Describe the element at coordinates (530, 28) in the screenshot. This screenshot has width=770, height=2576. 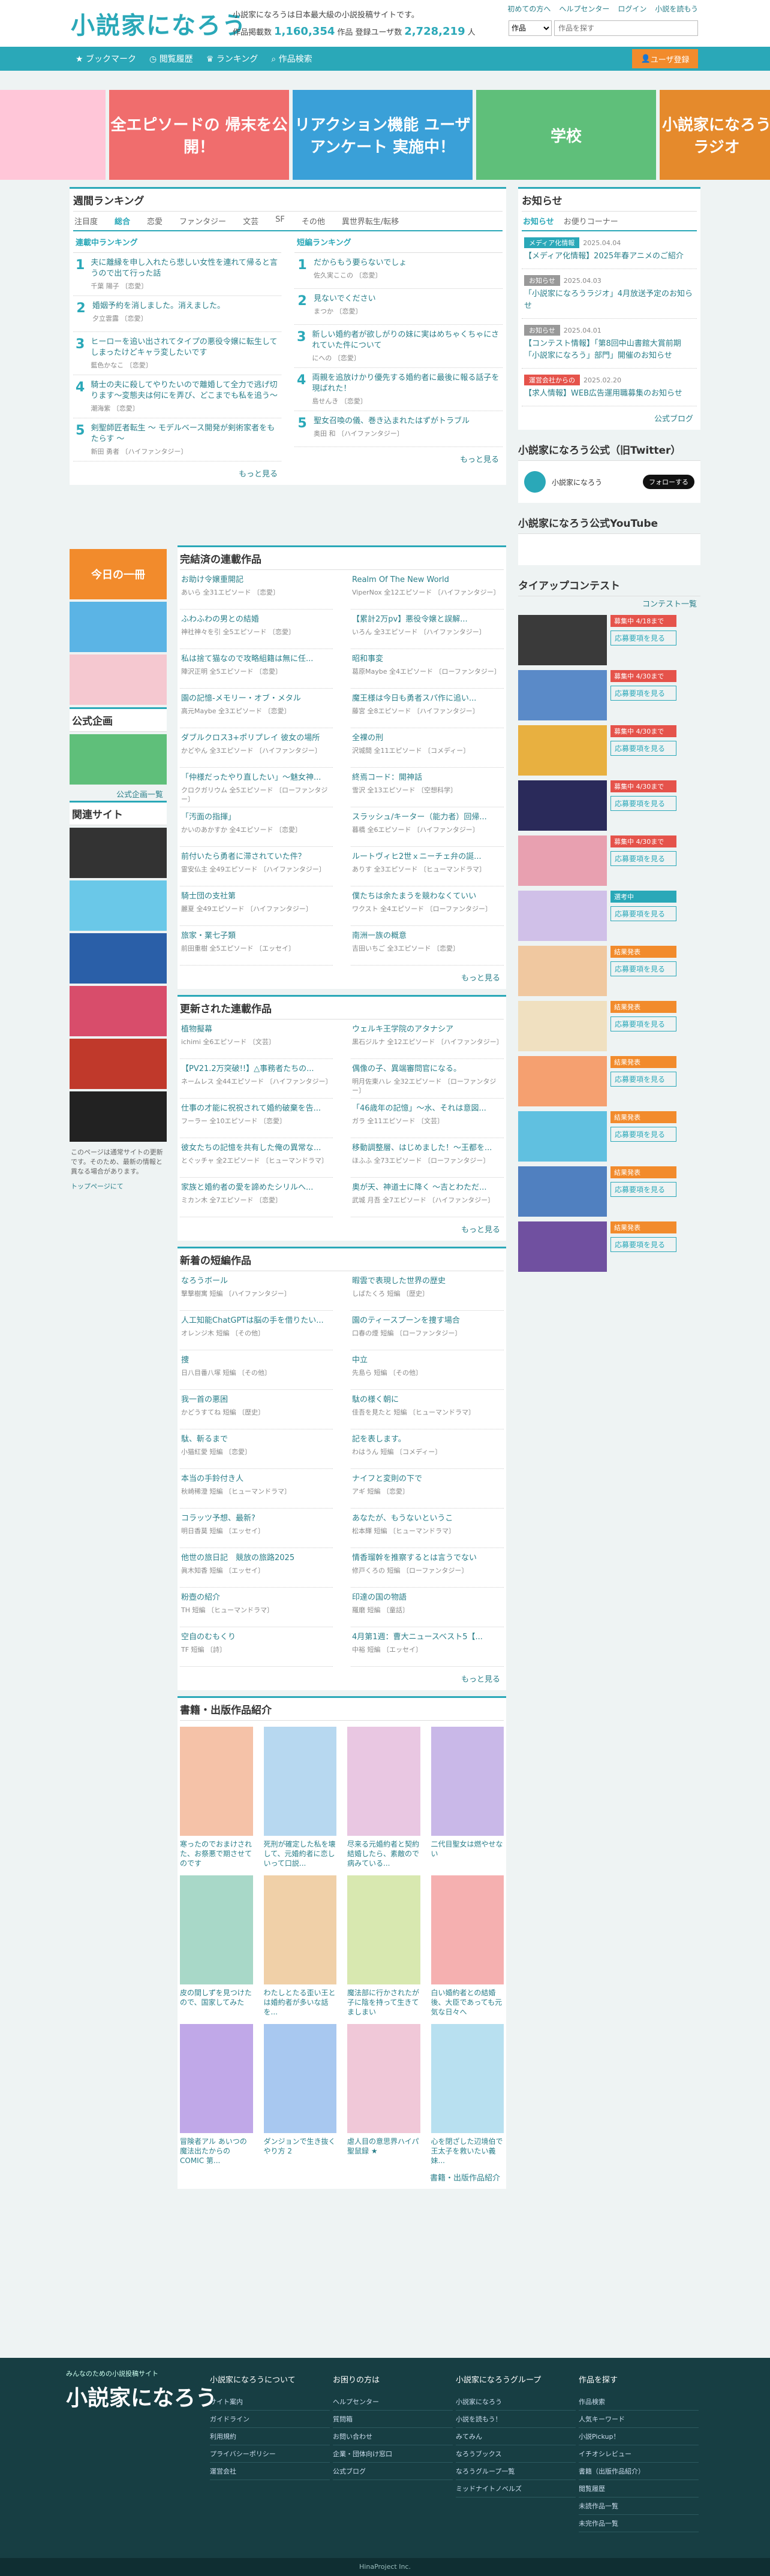
I see `search-type-select: 作品` at that location.